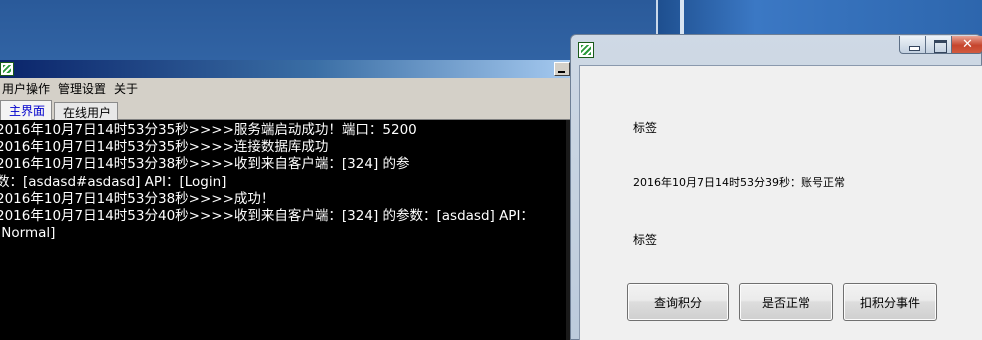 The image size is (982, 340). Describe the element at coordinates (938, 45) in the screenshot. I see `maximize-button` at that location.